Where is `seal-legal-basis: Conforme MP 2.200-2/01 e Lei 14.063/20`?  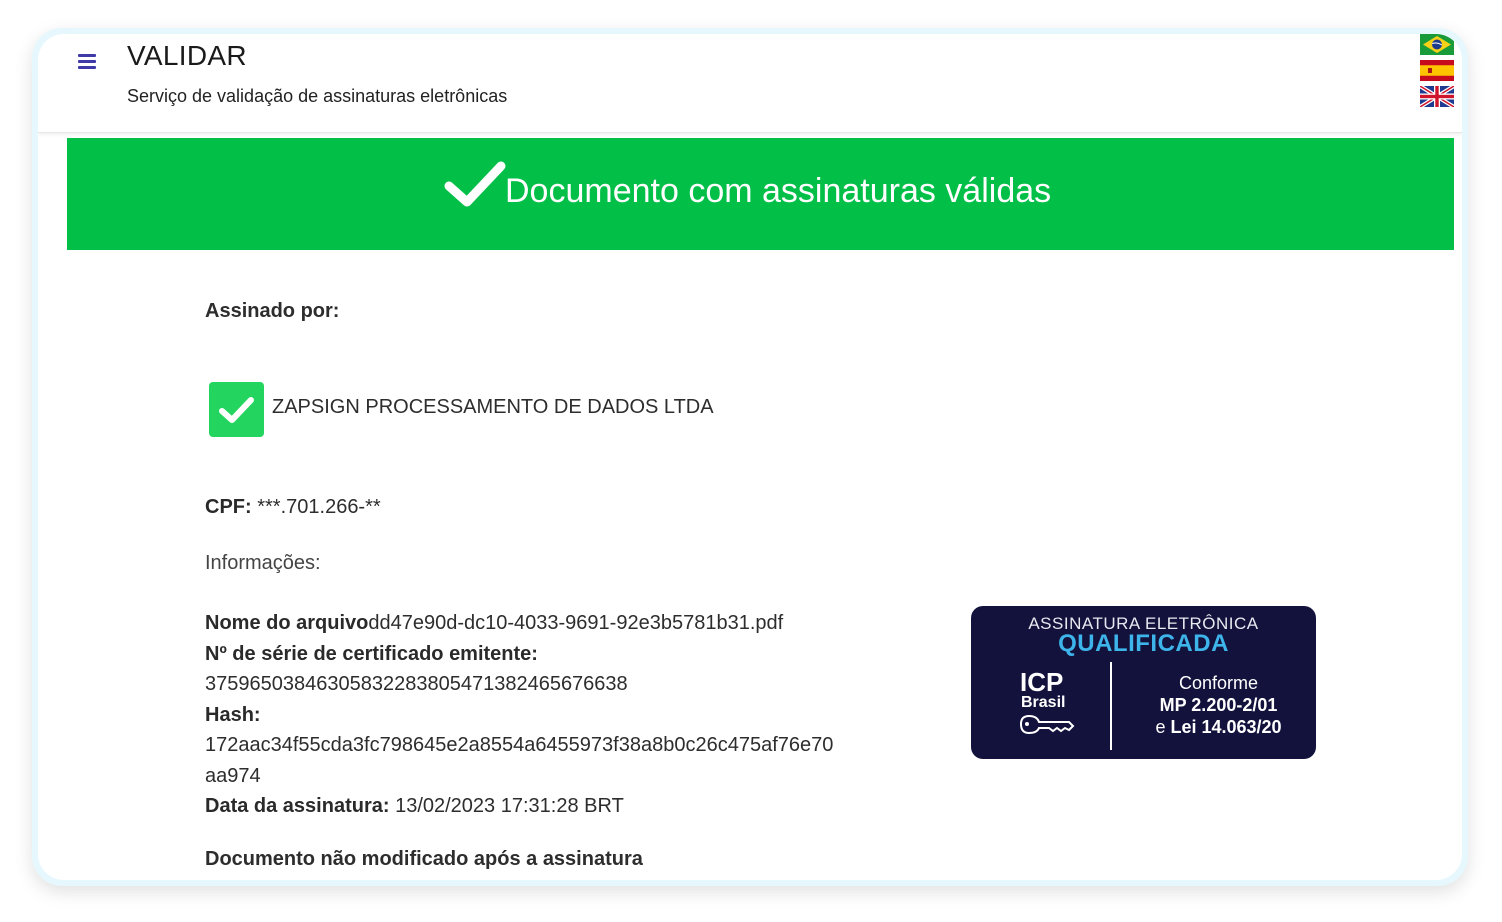
seal-legal-basis: Conforme MP 2.200-2/01 e Lei 14.063/20 is located at coordinates (1218, 705).